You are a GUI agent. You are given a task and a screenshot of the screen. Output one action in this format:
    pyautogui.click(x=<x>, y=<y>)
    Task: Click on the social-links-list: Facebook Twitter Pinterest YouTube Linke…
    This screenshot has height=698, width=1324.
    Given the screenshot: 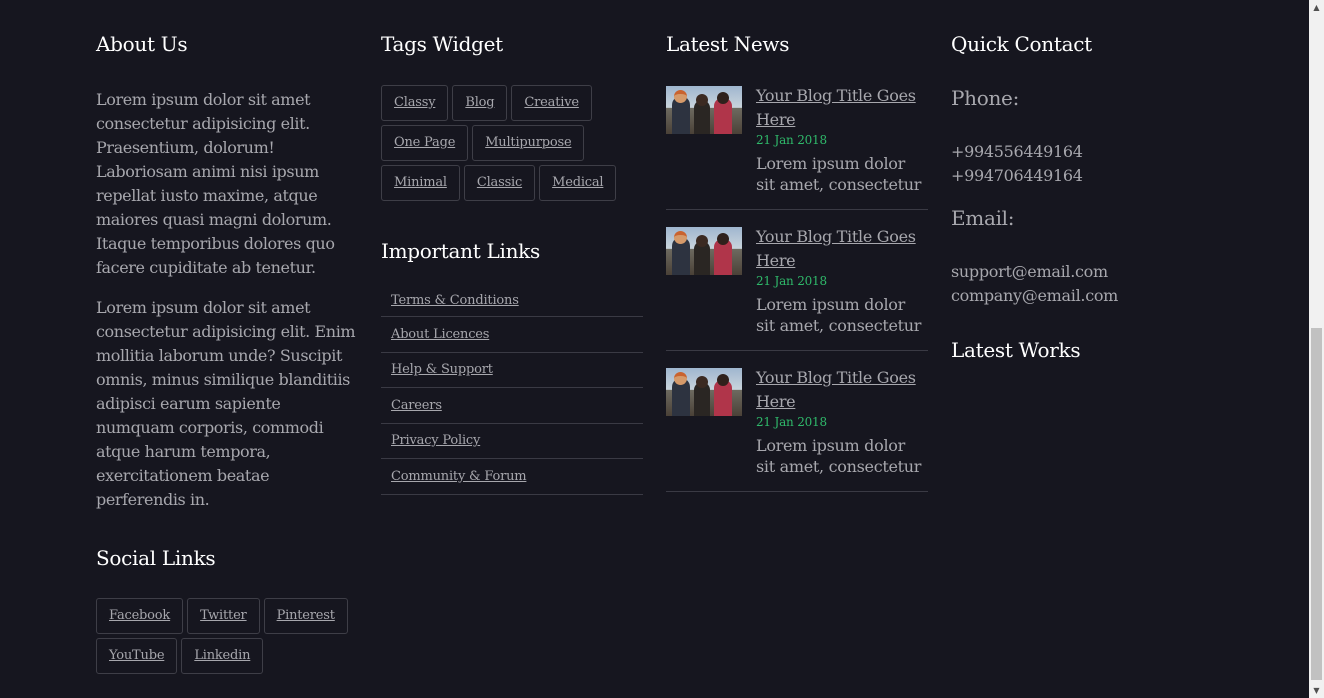 What is the action you would take?
    pyautogui.click(x=227, y=638)
    